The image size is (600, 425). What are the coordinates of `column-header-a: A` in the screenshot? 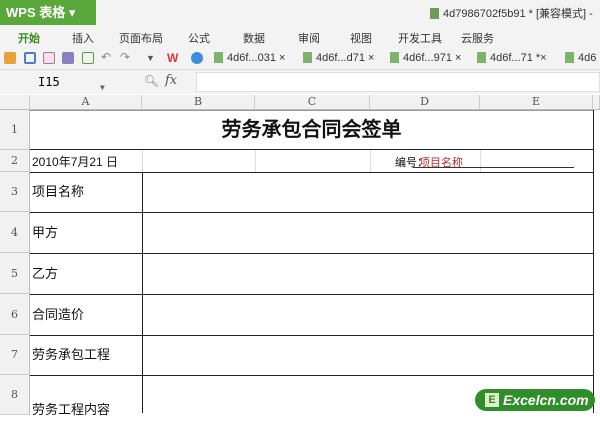 It's located at (86, 102).